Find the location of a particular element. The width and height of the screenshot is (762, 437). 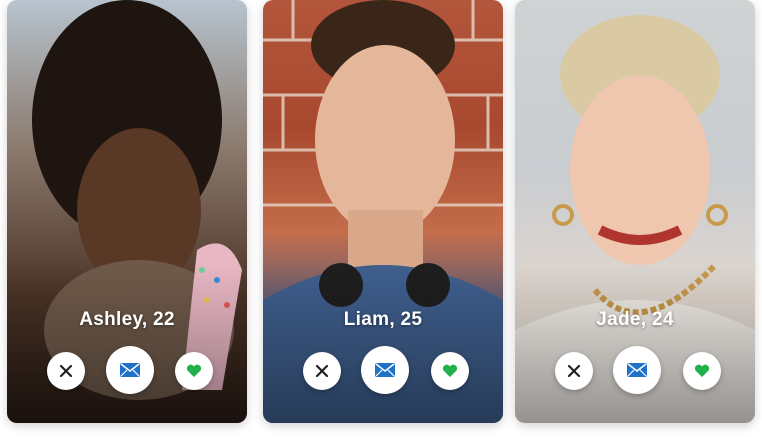

profile-name: Jade, 24 is located at coordinates (635, 319).